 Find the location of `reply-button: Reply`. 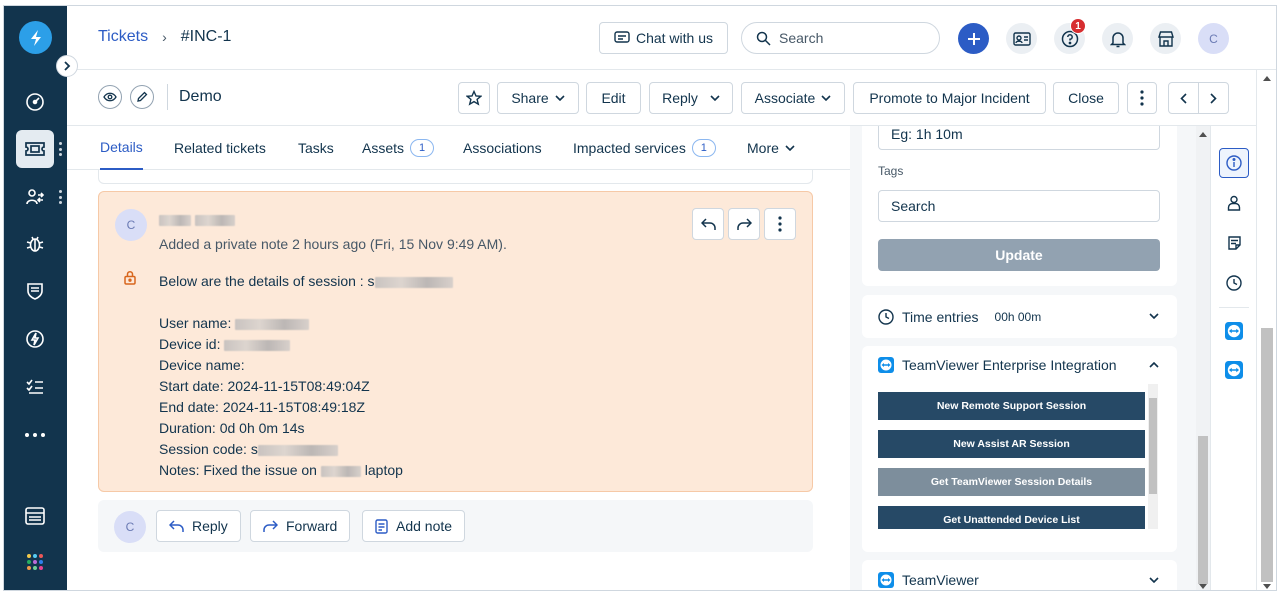

reply-button: Reply is located at coordinates (198, 526).